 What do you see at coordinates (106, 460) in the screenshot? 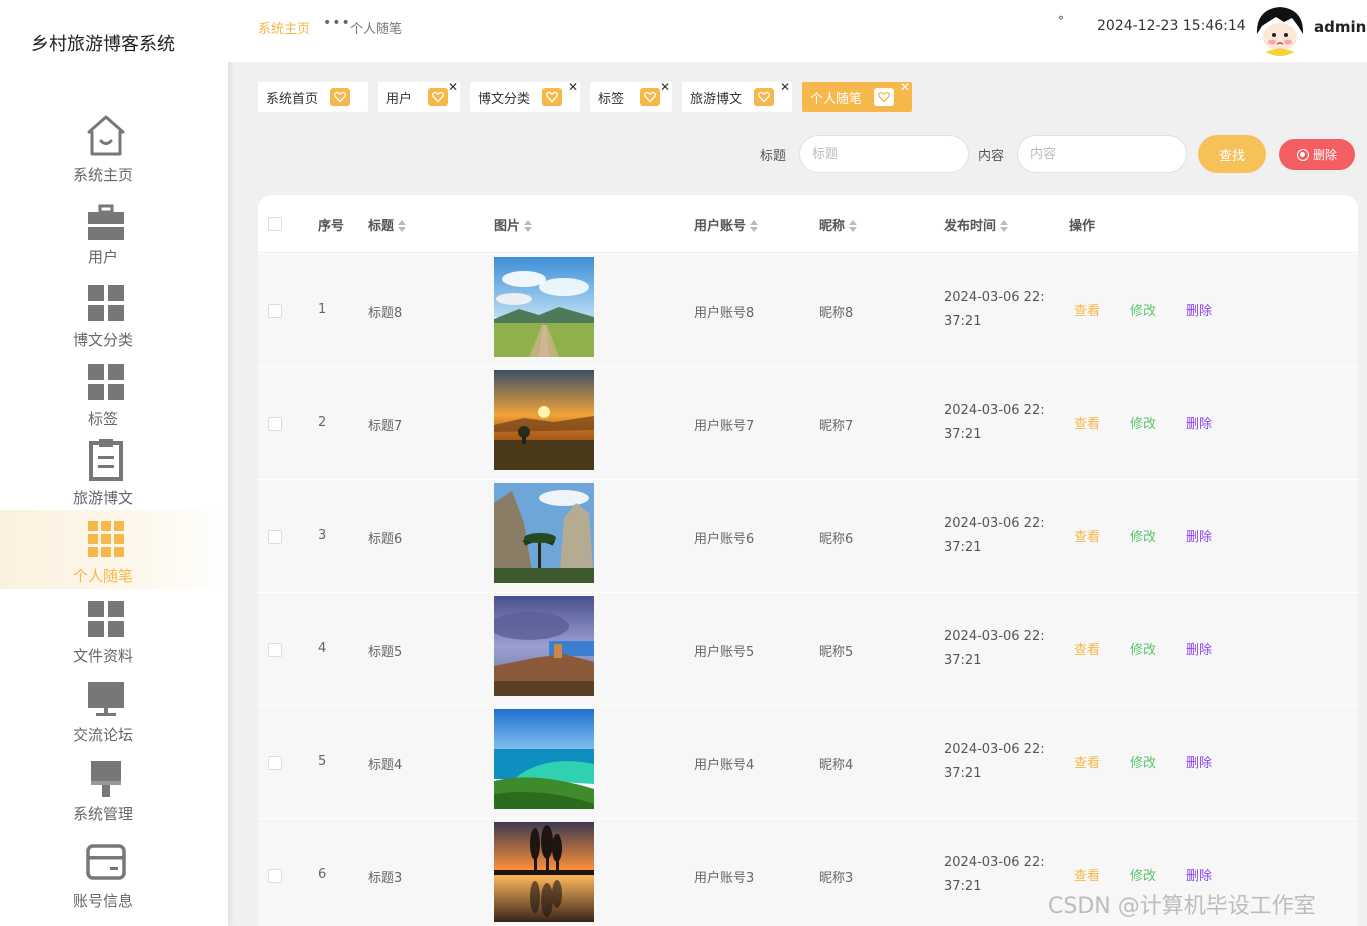
I see `clipboard-icon` at bounding box center [106, 460].